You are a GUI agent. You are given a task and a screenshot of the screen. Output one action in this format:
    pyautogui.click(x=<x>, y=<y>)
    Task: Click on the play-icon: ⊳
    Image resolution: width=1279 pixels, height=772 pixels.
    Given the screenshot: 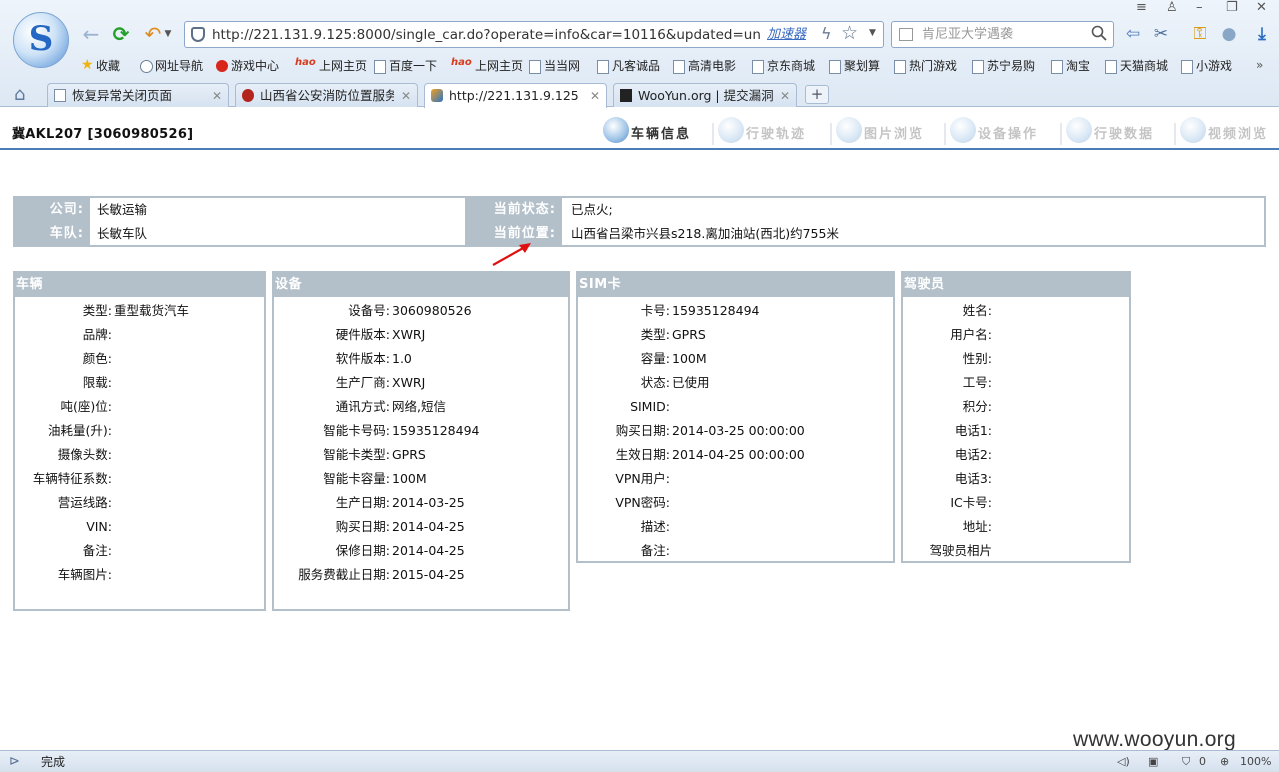 What is the action you would take?
    pyautogui.click(x=14, y=761)
    